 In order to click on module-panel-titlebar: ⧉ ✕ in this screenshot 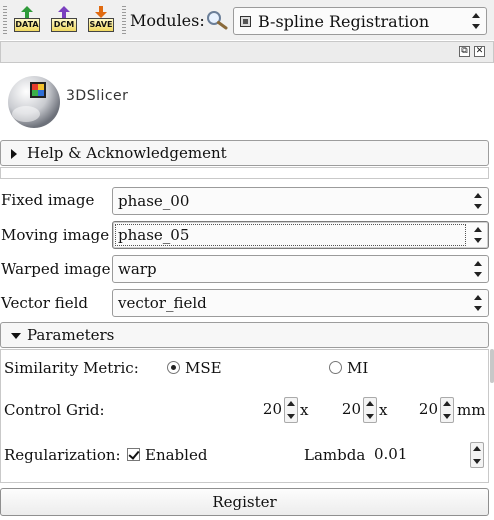, I will do `click(247, 52)`.